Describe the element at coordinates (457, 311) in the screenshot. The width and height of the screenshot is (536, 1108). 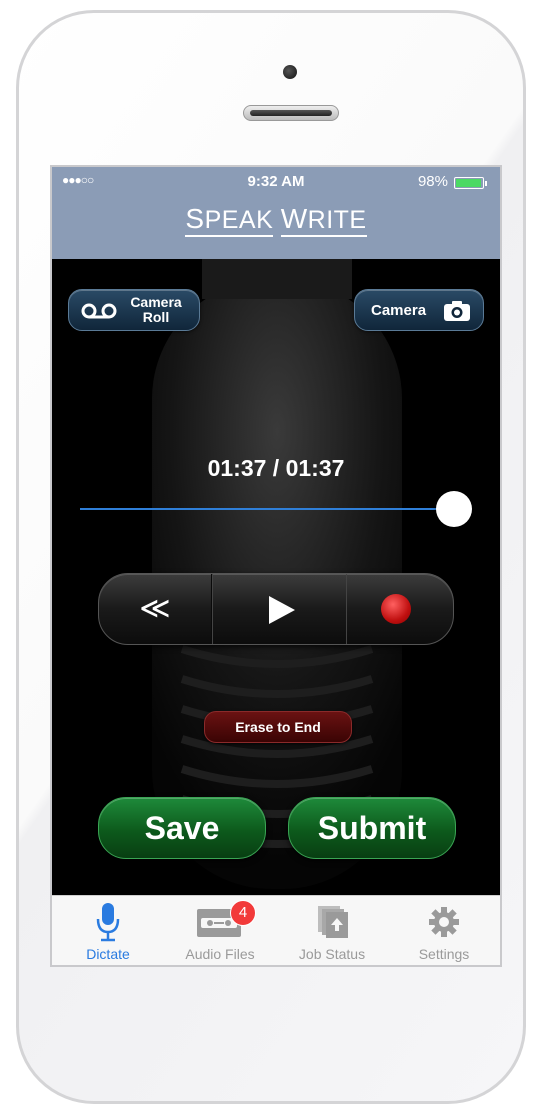
I see `camera-icon` at that location.